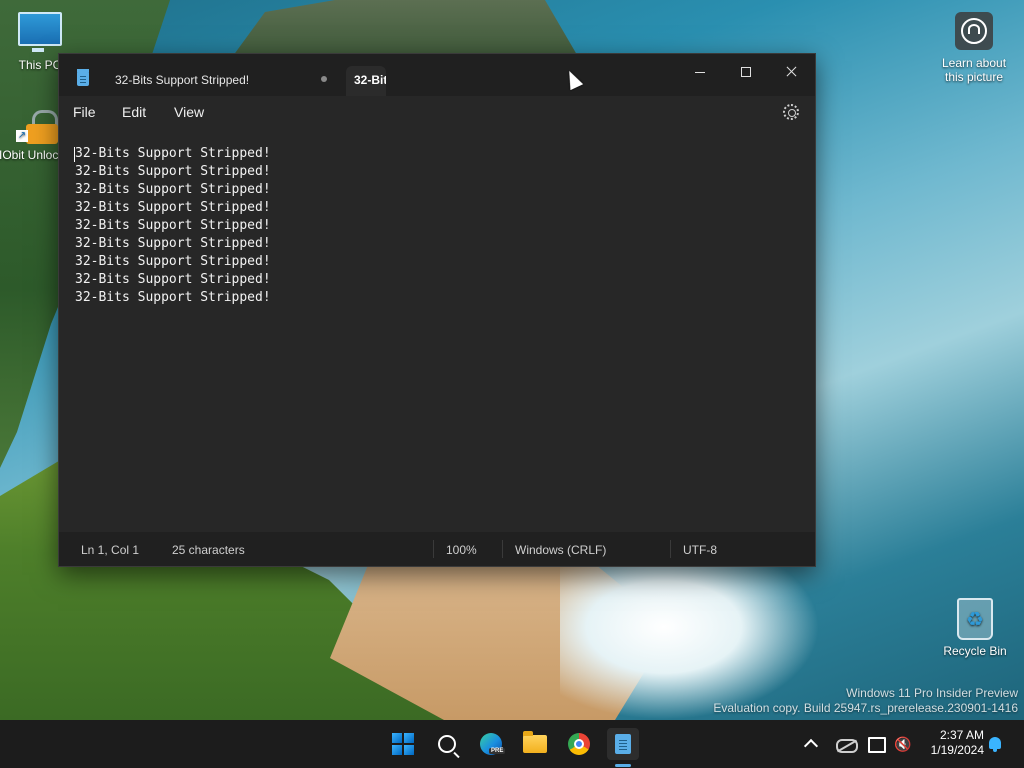 The image size is (1024, 768). What do you see at coordinates (84, 112) in the screenshot?
I see `menu-file: File` at bounding box center [84, 112].